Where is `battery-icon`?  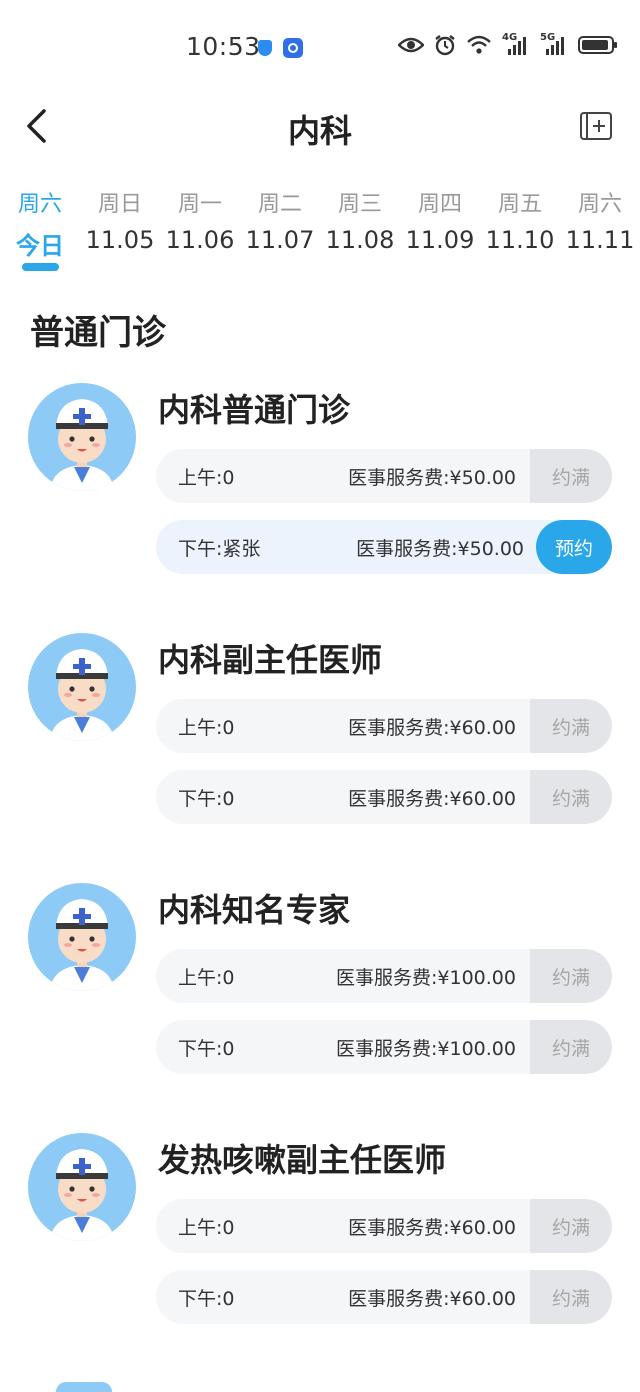 battery-icon is located at coordinates (597, 45).